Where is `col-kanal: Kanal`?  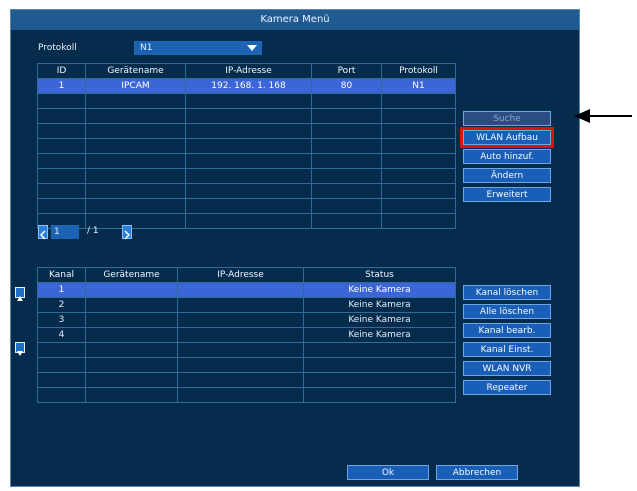
col-kanal: Kanal is located at coordinates (61, 275).